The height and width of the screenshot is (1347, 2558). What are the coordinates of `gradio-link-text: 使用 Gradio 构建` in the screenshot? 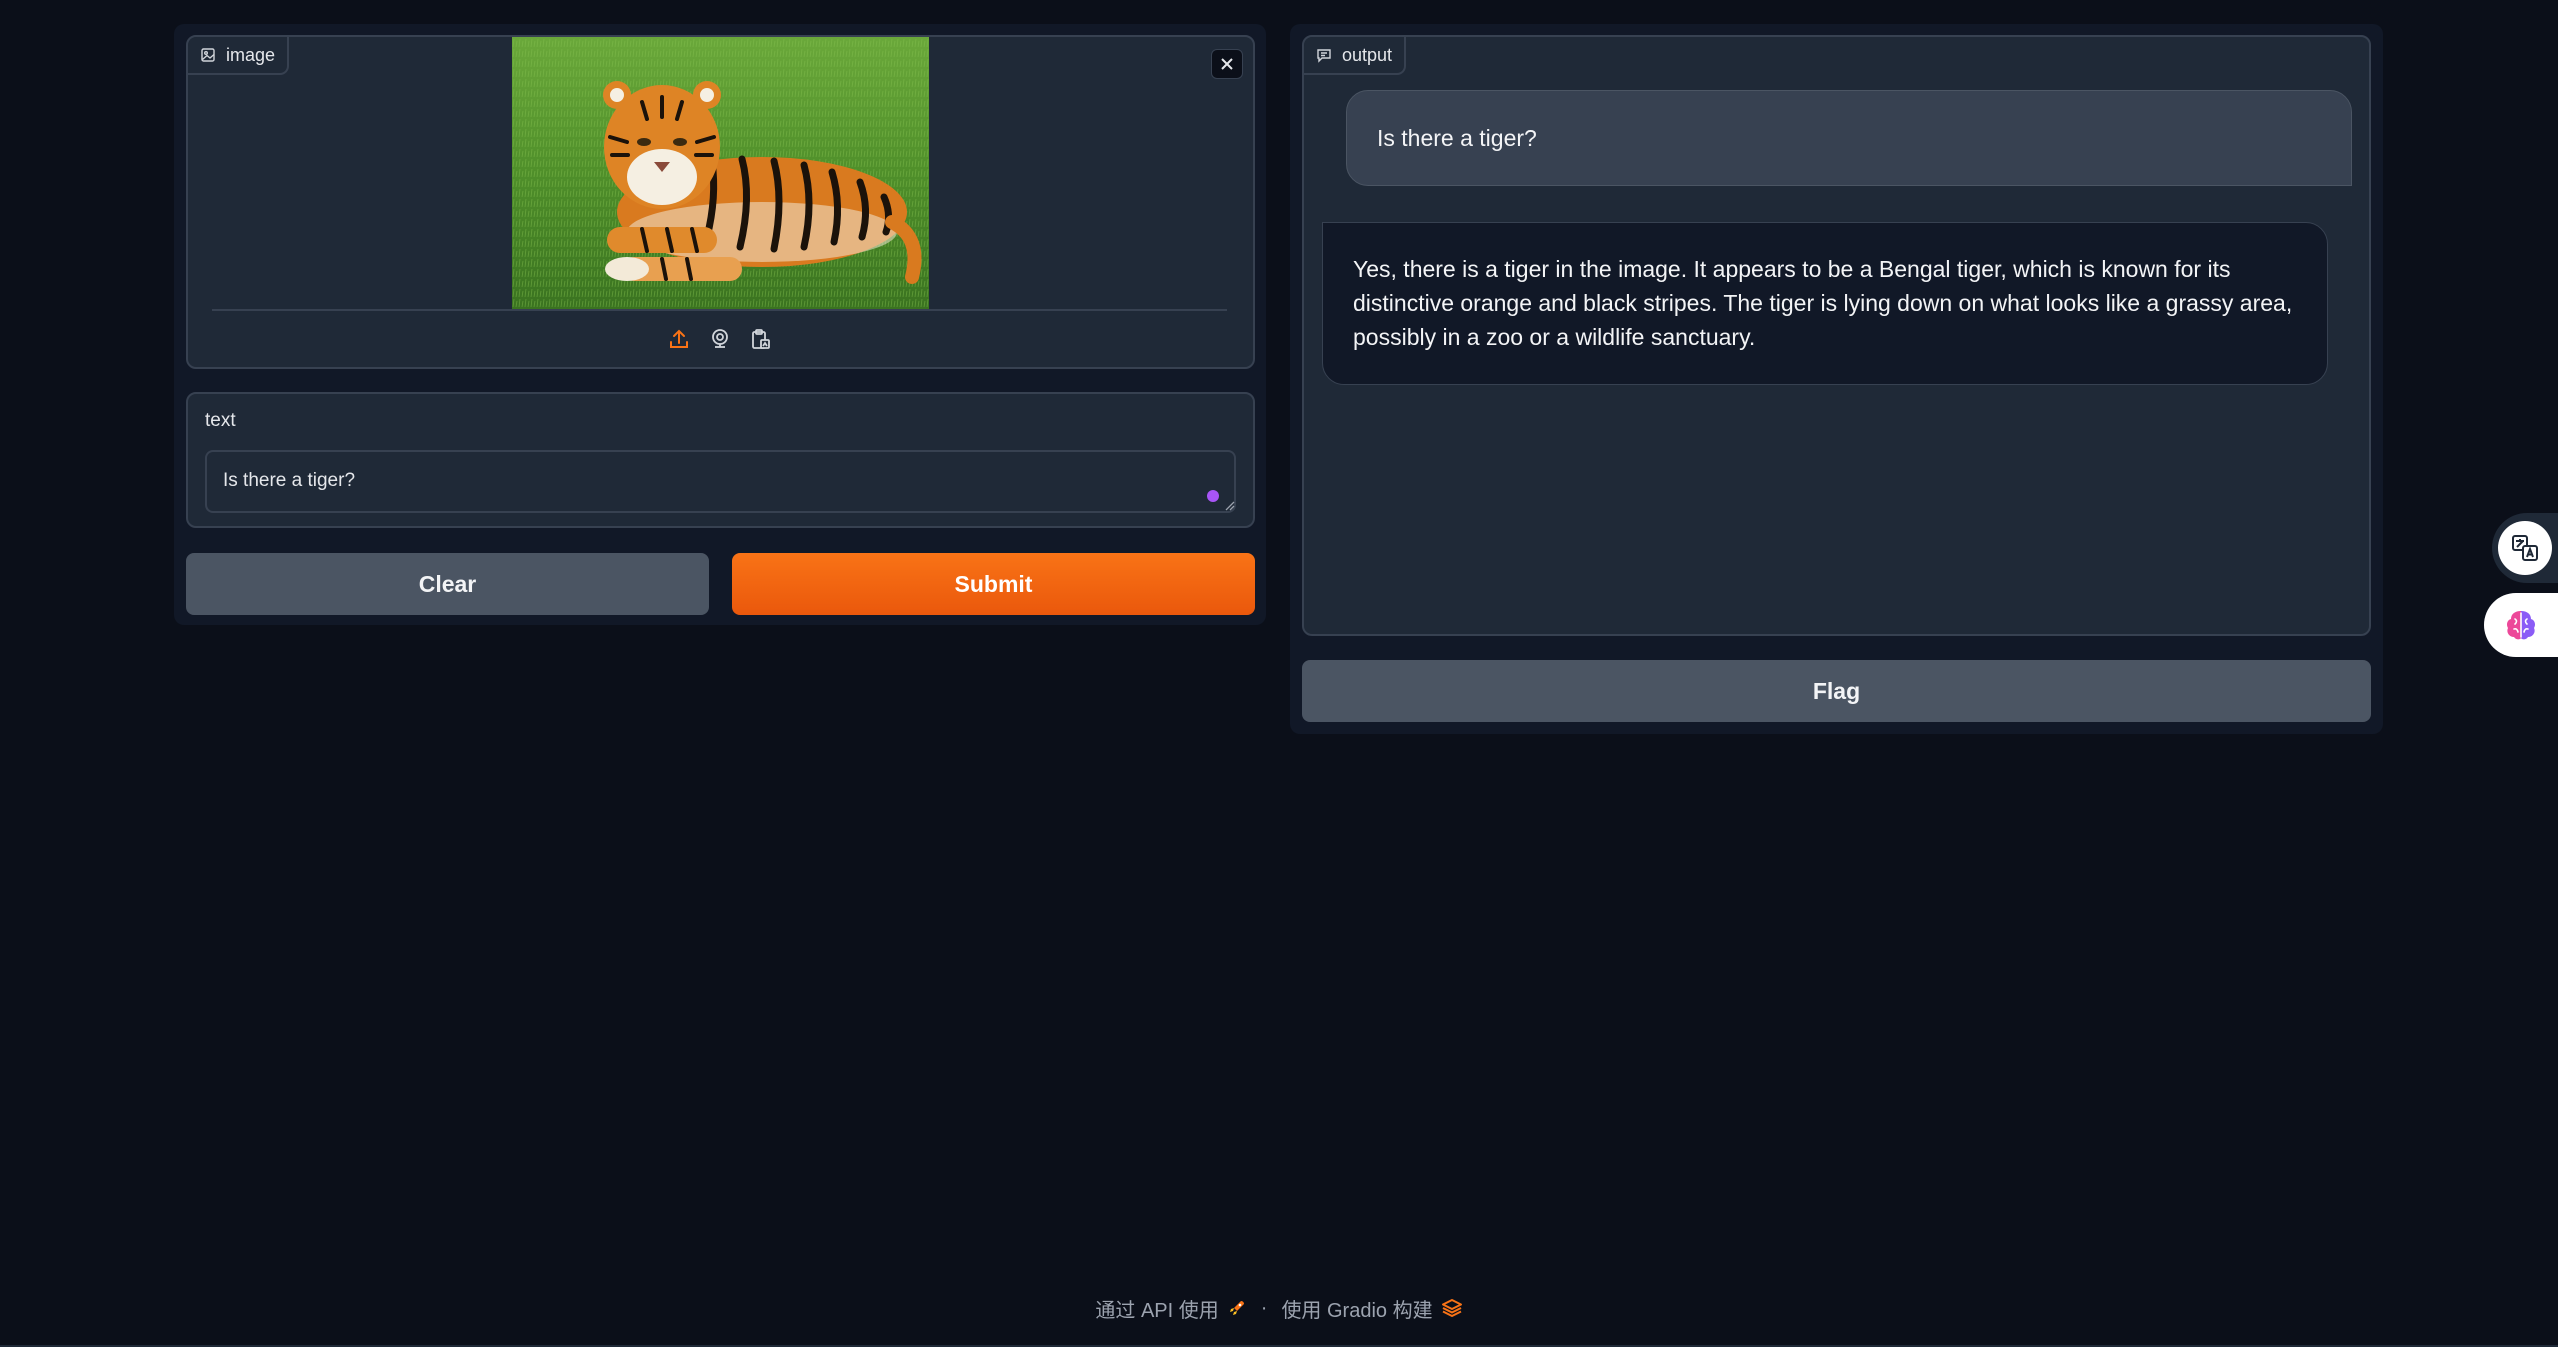 It's located at (1357, 1310).